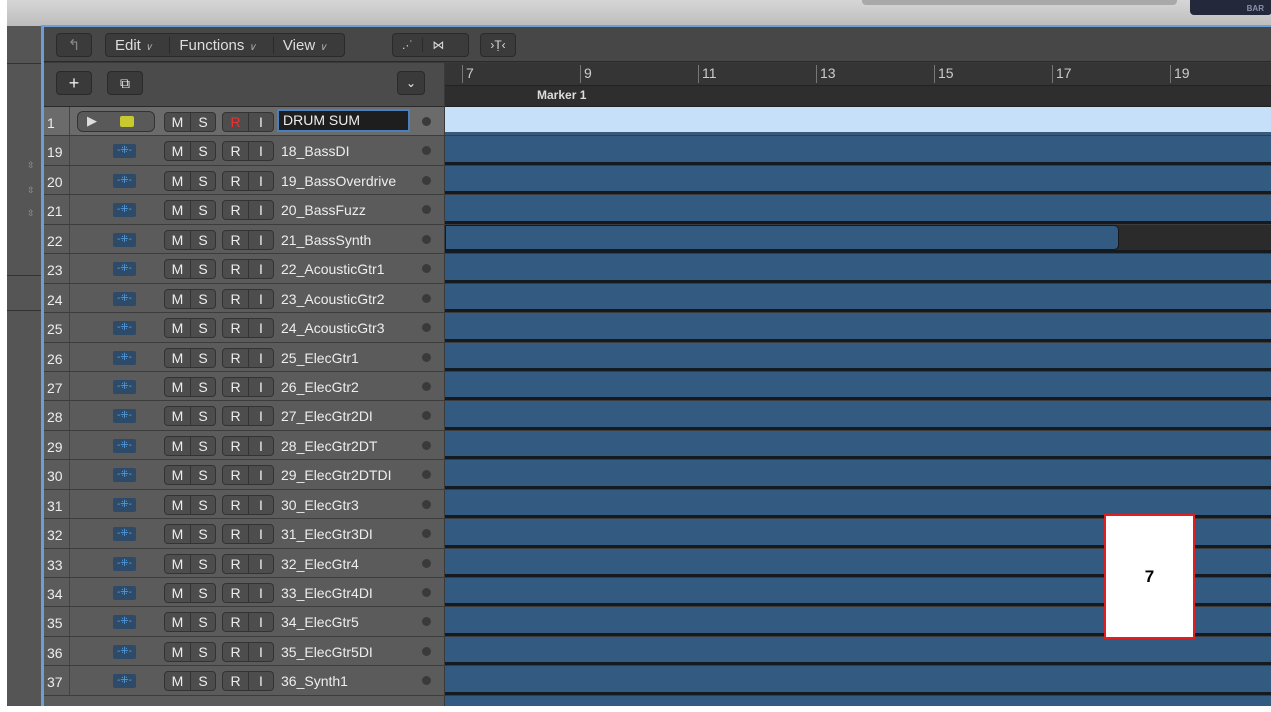 The image size is (1271, 712). What do you see at coordinates (323, 210) in the screenshot?
I see `track-name: 20_BassFuzz` at bounding box center [323, 210].